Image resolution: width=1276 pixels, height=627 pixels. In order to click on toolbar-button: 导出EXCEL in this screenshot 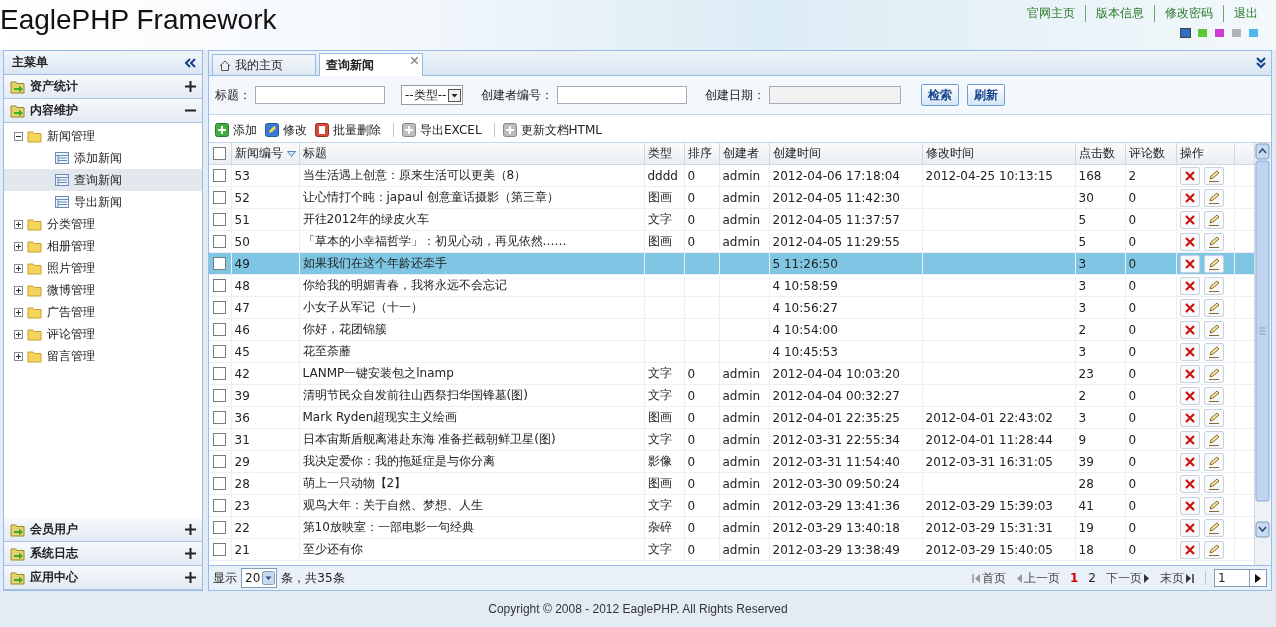, I will do `click(444, 130)`.